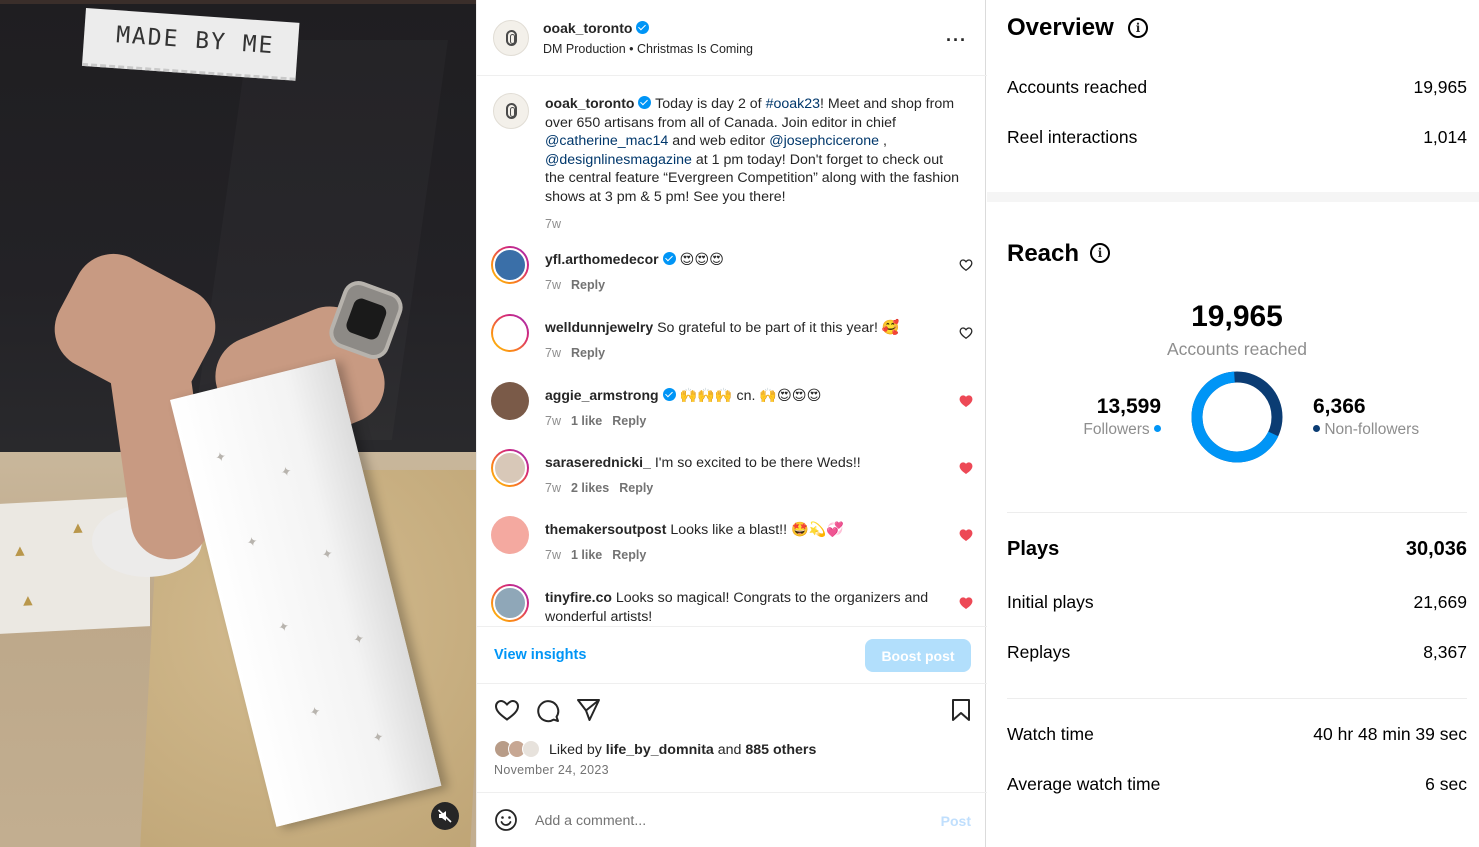  Describe the element at coordinates (599, 327) in the screenshot. I see `commenter-username: welldunnjewelry` at that location.